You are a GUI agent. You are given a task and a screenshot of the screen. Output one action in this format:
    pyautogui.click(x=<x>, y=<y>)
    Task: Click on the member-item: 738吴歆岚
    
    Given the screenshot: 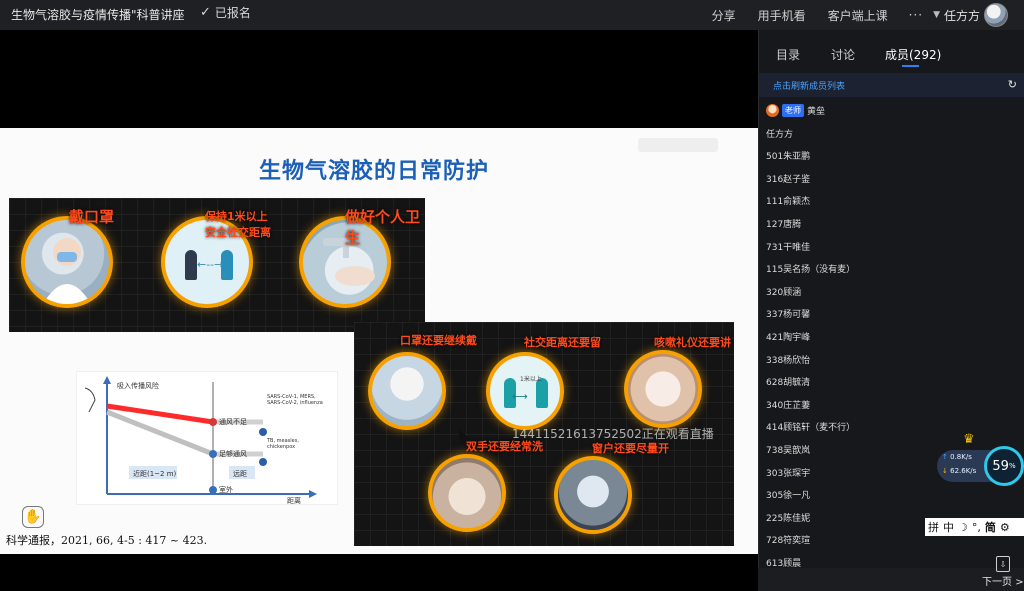 What is the action you would take?
    pyautogui.click(x=788, y=449)
    